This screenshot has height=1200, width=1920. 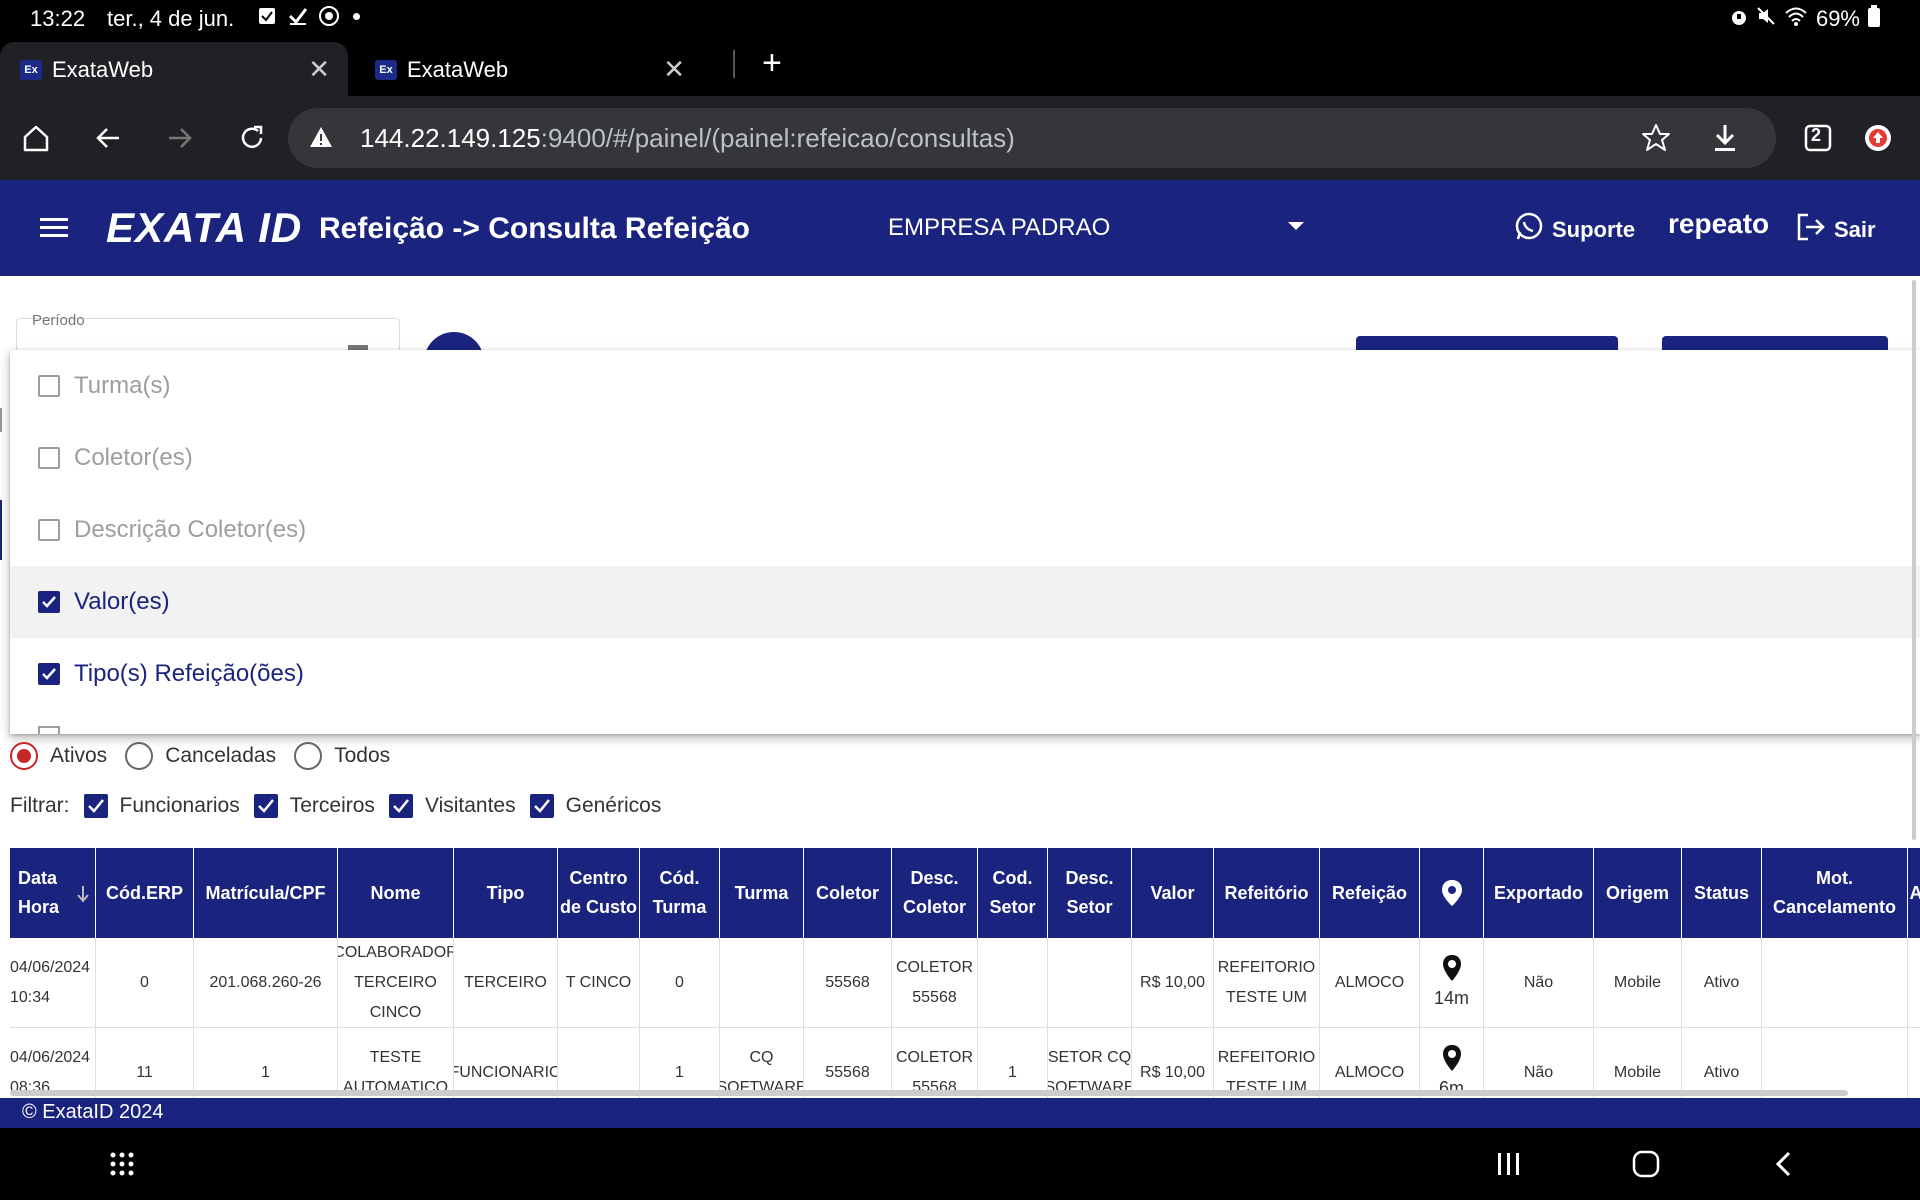 I want to click on home-circle-icon, so click(x=1646, y=1164).